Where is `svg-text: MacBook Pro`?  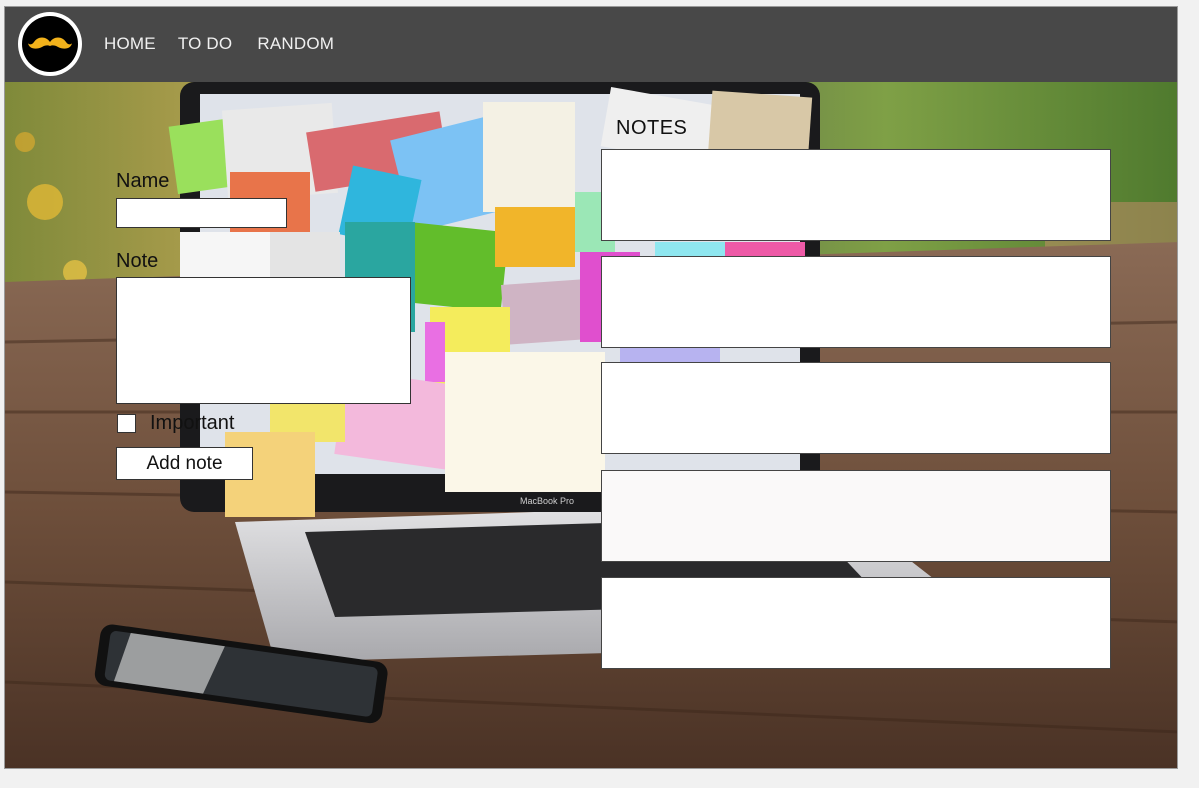 svg-text: MacBook Pro is located at coordinates (547, 501).